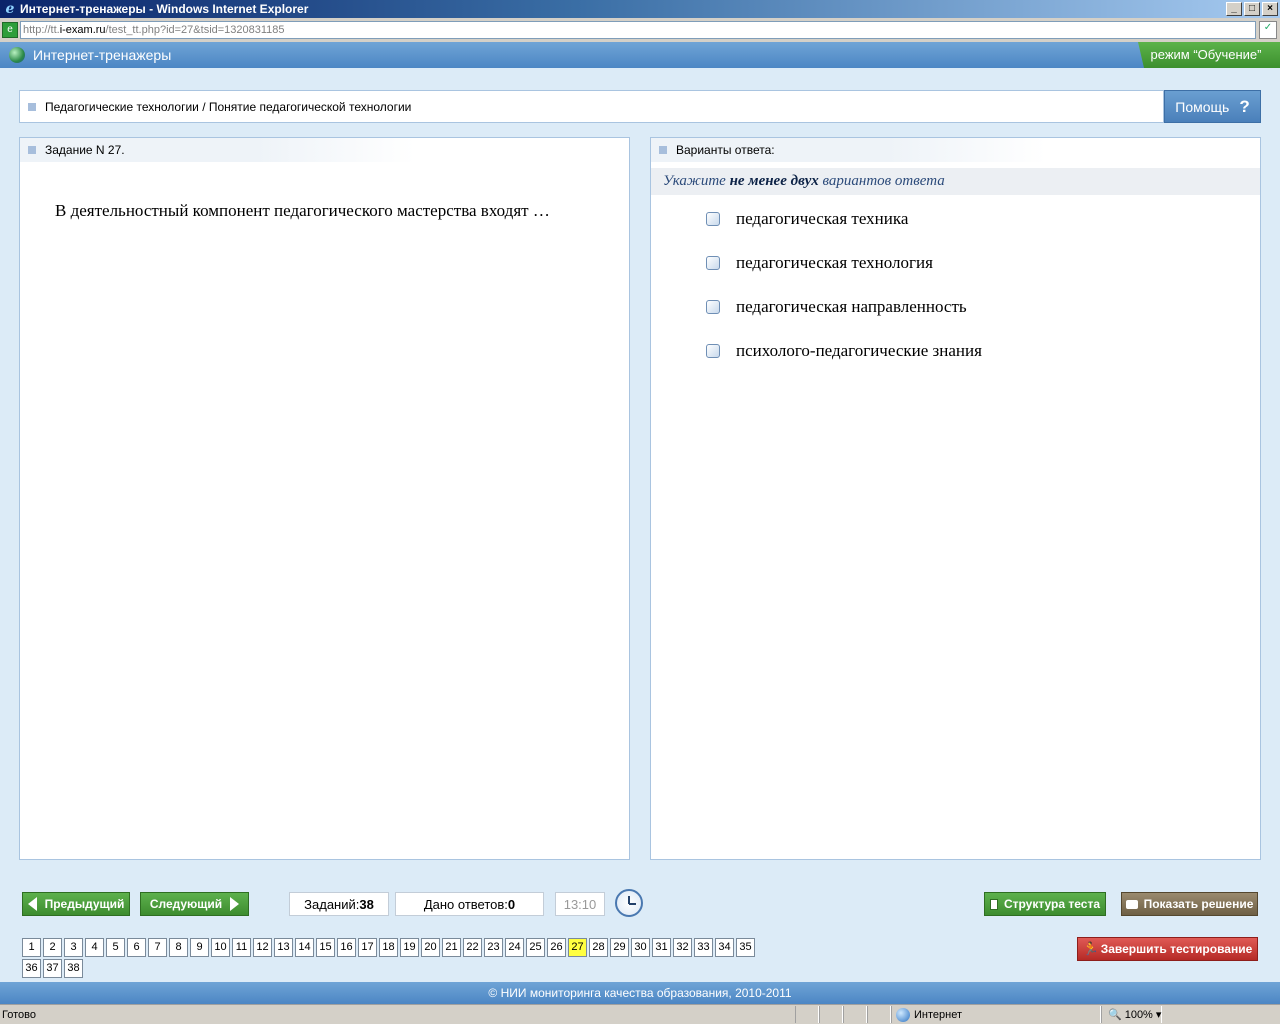 This screenshot has width=1280, height=1024. Describe the element at coordinates (535, 947) in the screenshot. I see `page-link: 25` at that location.